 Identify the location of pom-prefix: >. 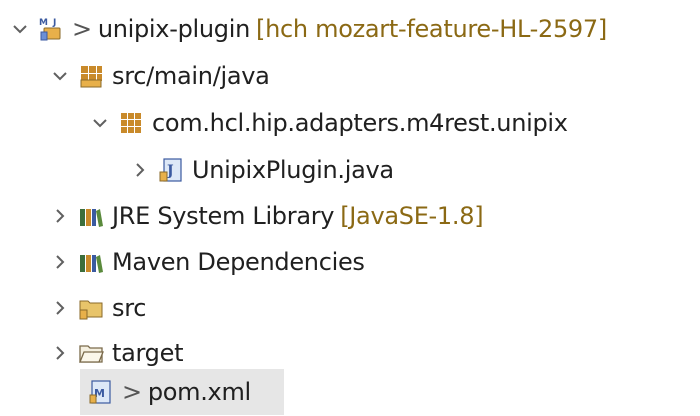
(132, 392).